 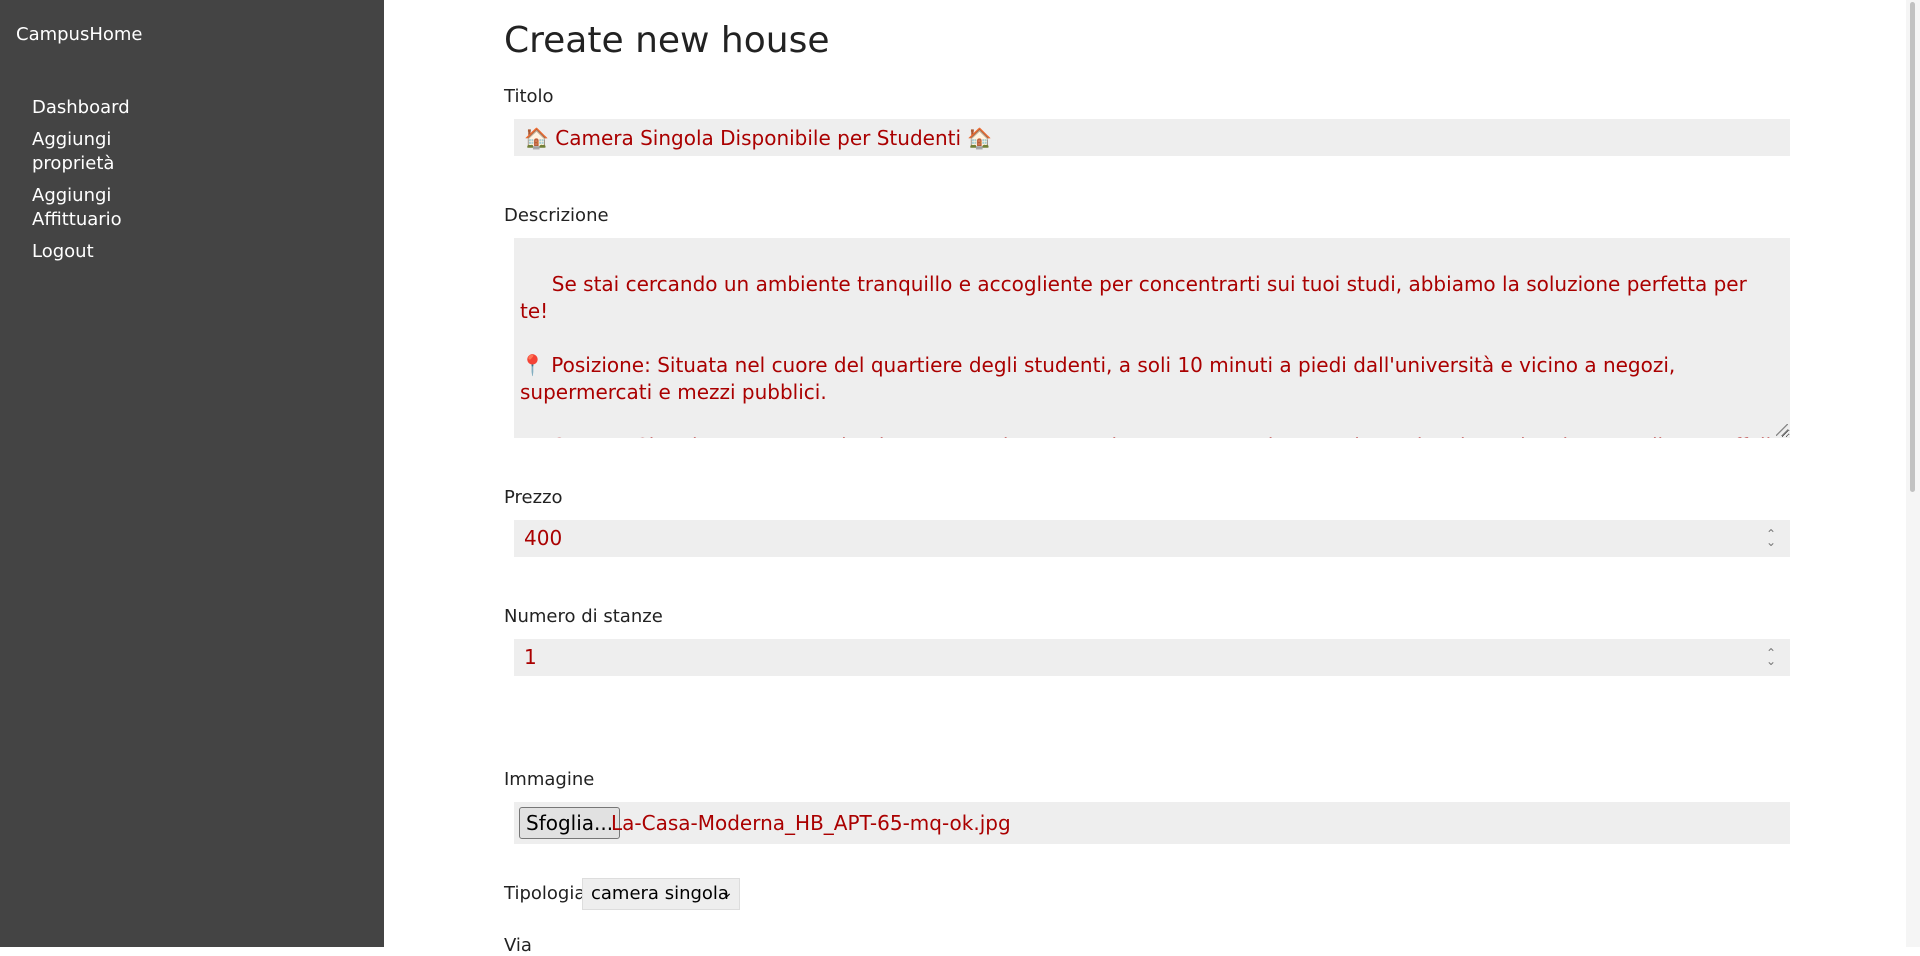 I want to click on sidebar-item-dashboard: Dashboard, so click(x=97, y=108).